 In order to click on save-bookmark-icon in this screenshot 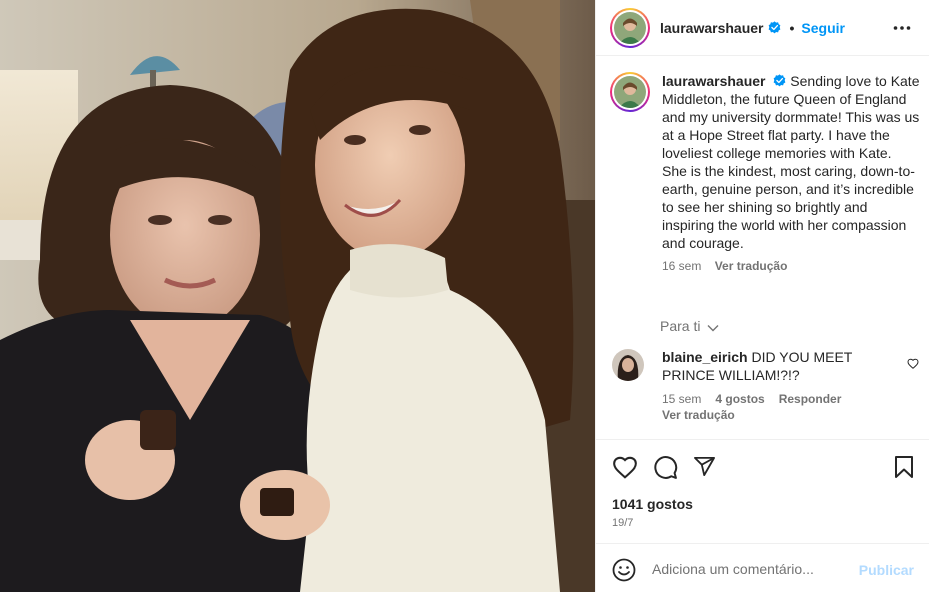, I will do `click(904, 467)`.